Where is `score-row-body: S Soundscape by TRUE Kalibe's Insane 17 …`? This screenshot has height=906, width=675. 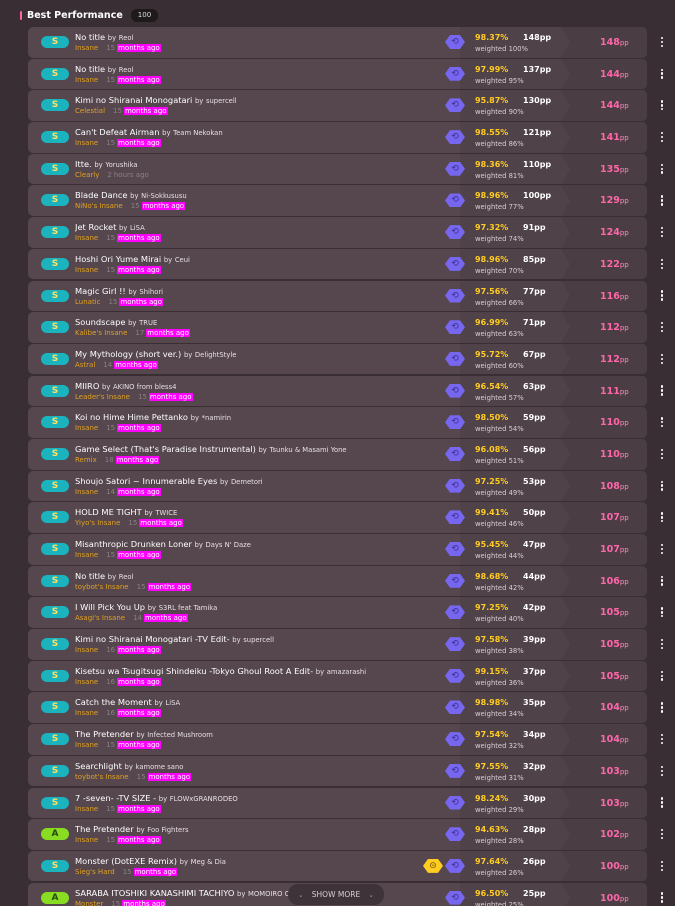 score-row-body: S Soundscape by TRUE Kalibe's Insane 17 … is located at coordinates (337, 327).